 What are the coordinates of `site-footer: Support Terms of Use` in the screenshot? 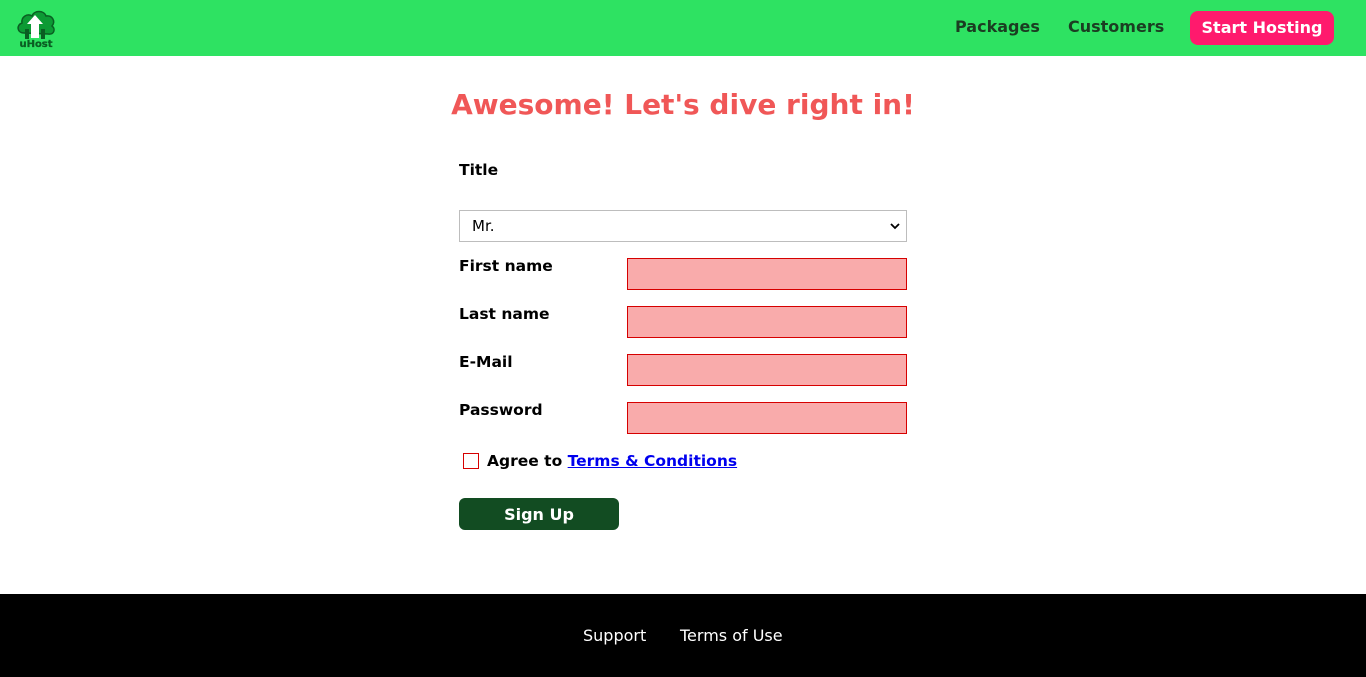 It's located at (683, 635).